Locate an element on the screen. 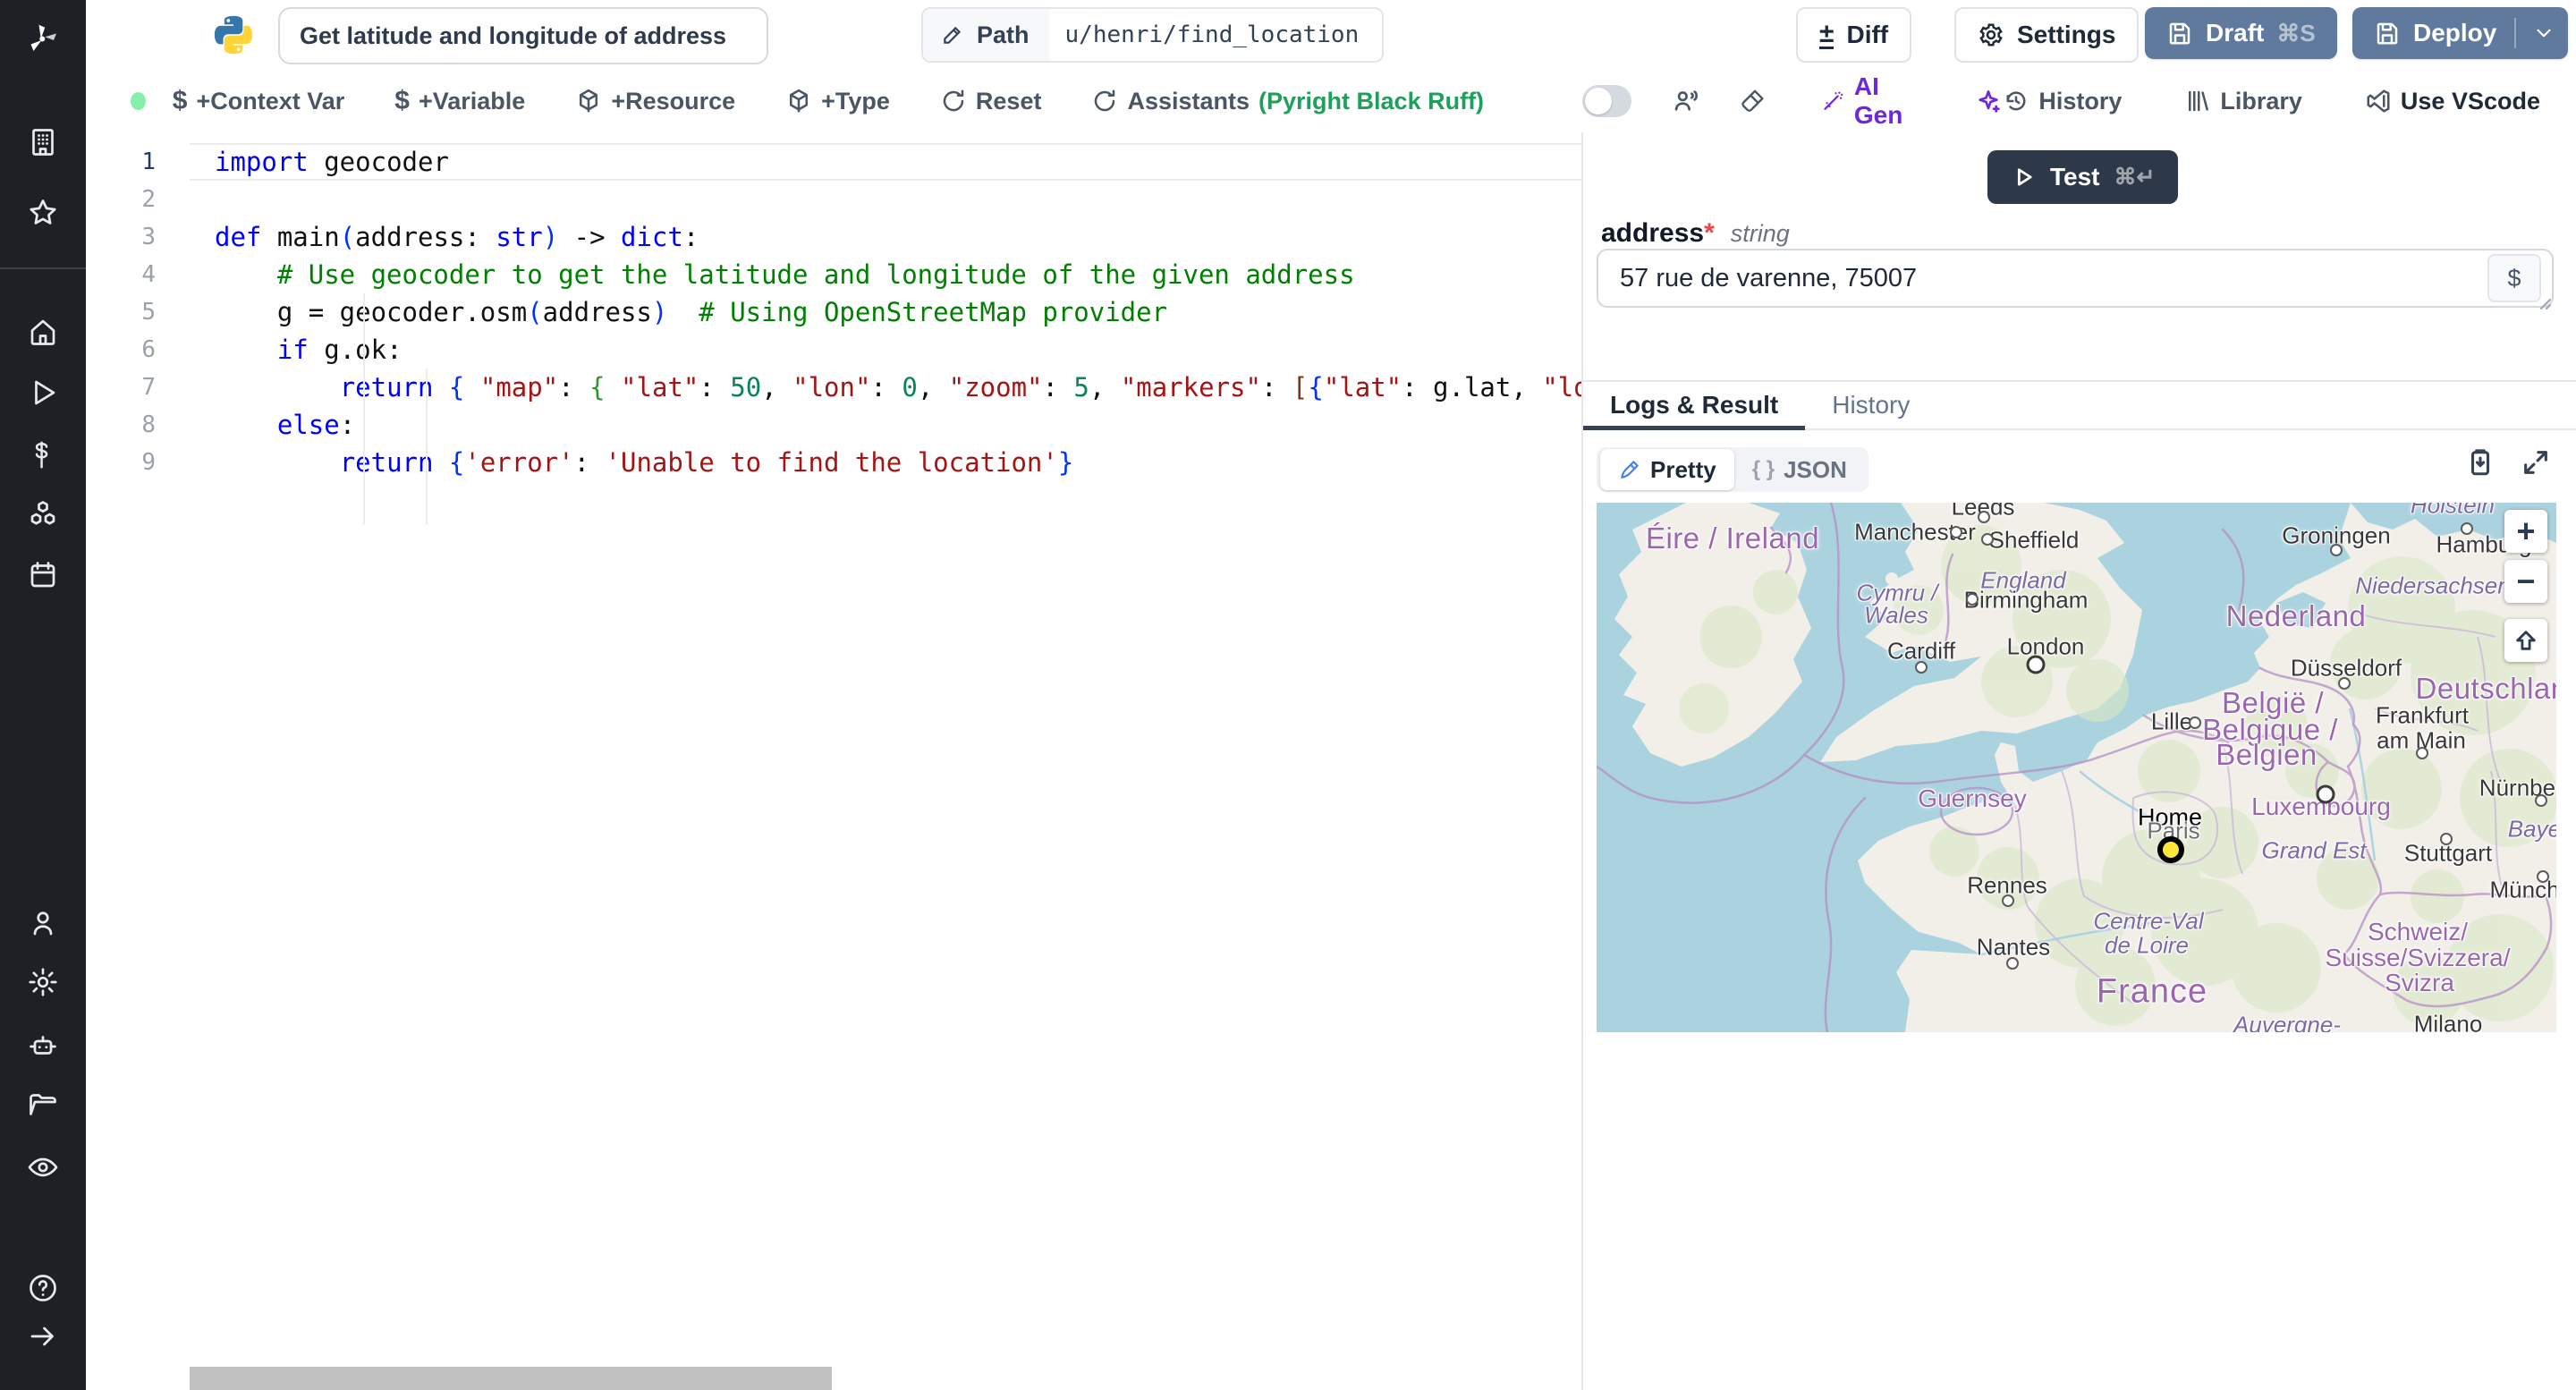 This screenshot has width=2576, height=1390. code-line: 8 else: is located at coordinates (833, 425).